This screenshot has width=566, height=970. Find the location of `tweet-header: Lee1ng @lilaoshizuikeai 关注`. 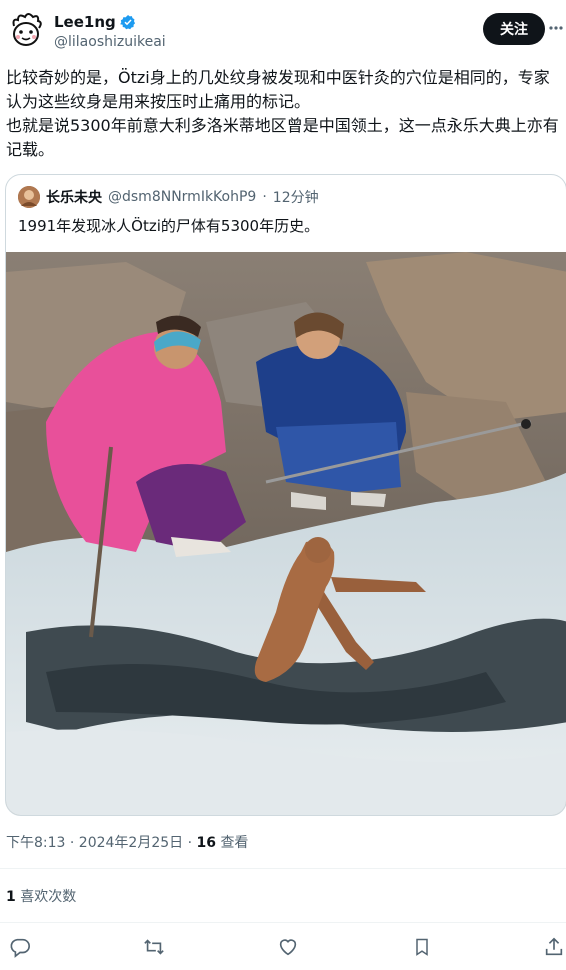

tweet-header: Lee1ng @lilaoshizuikeai 关注 is located at coordinates (283, 31).